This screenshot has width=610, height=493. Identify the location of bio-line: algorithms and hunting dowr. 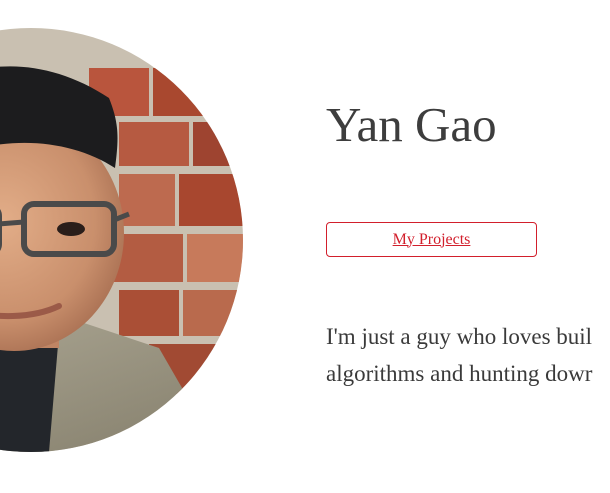
(459, 373).